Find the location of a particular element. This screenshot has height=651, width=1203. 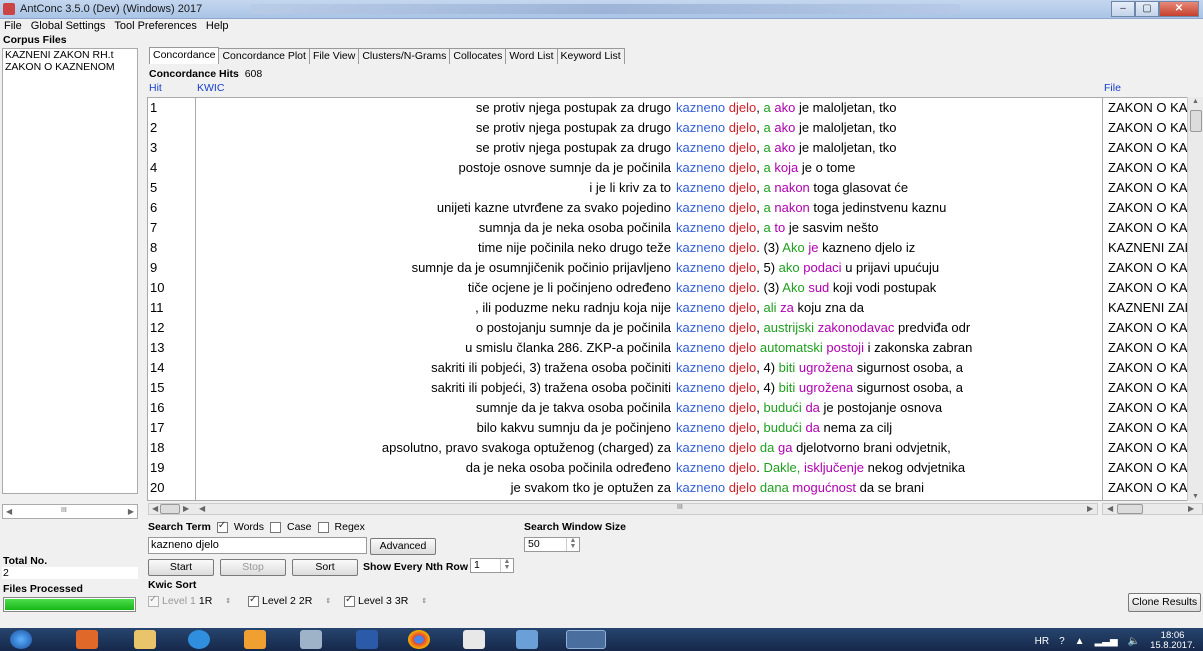

close-button: ✕ is located at coordinates (1179, 9).